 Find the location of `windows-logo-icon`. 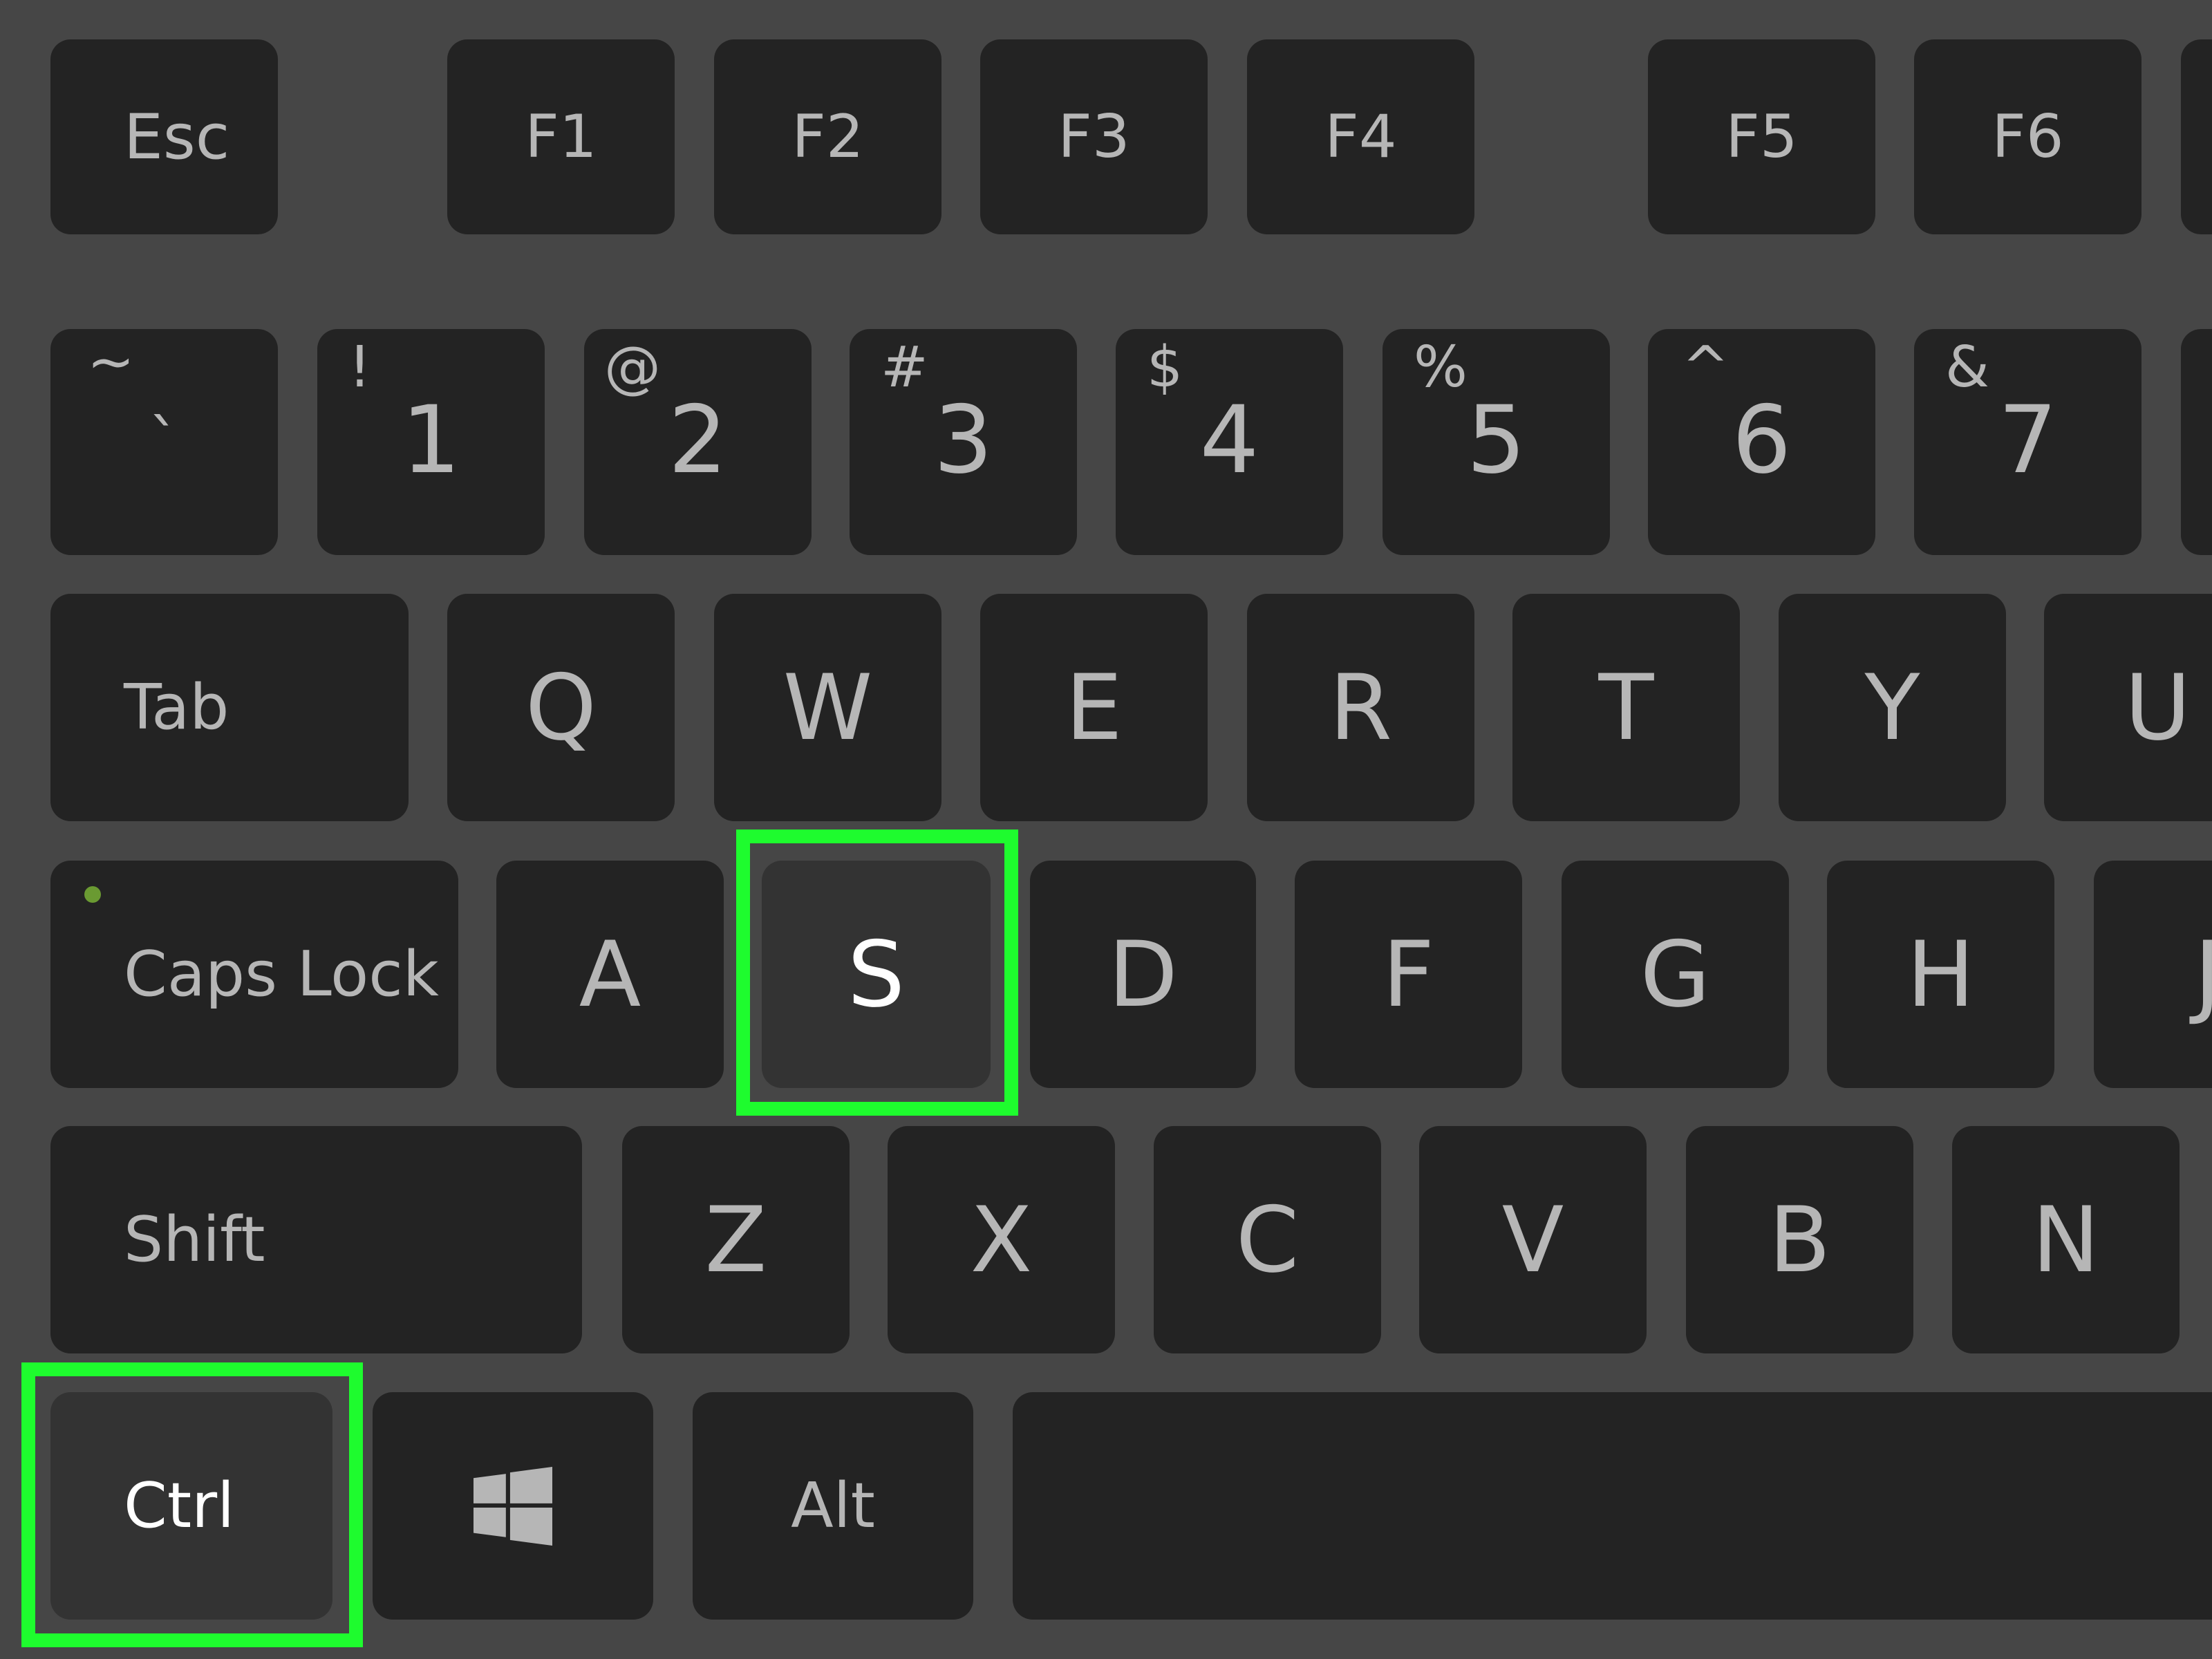

windows-logo-icon is located at coordinates (513, 1506).